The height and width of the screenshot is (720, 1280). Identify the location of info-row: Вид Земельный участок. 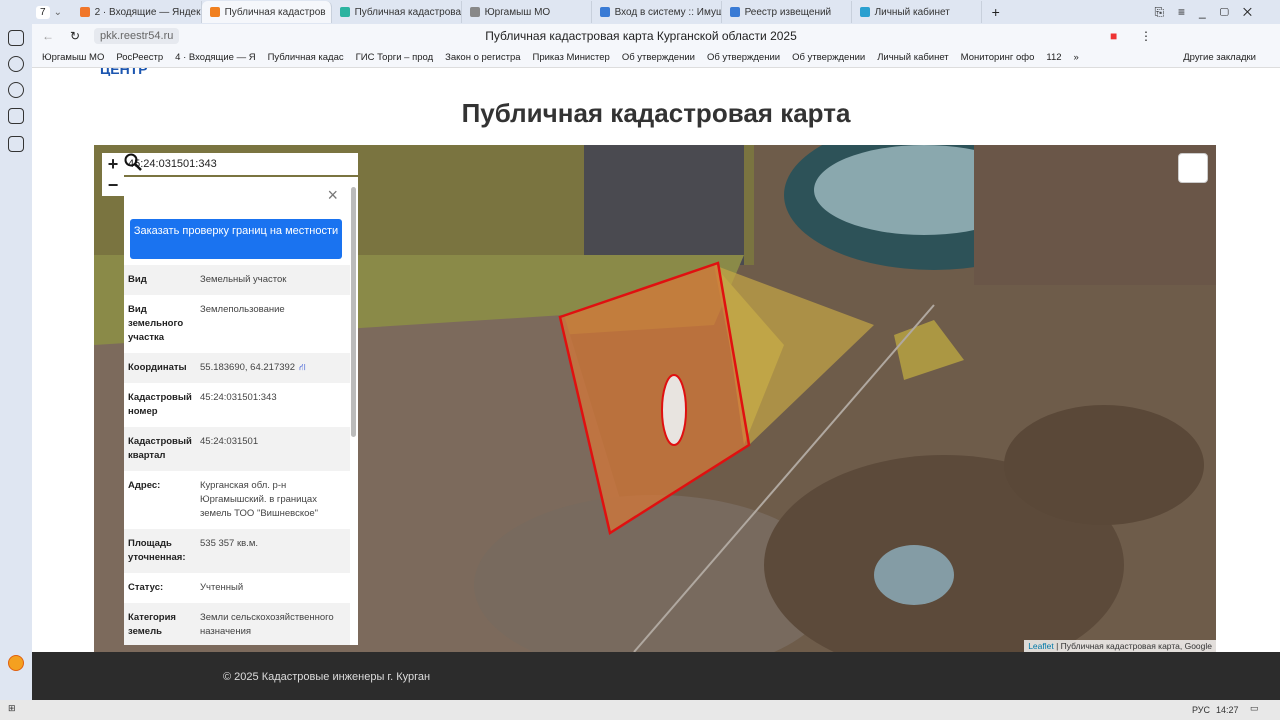
(237, 280).